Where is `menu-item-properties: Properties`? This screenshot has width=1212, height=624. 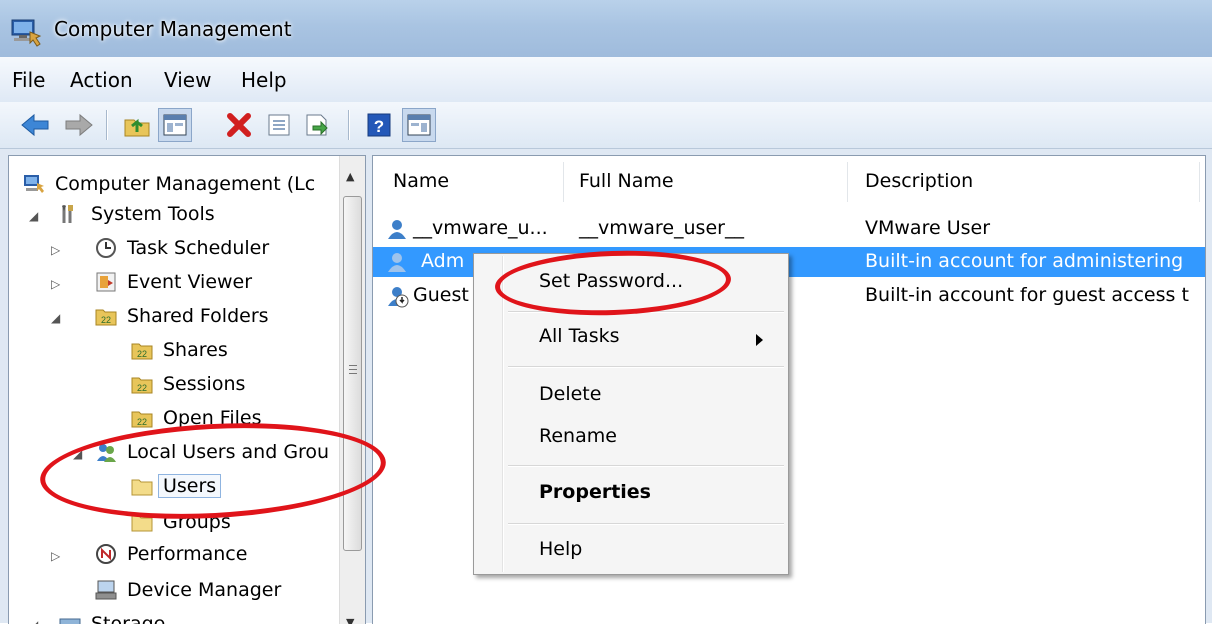 menu-item-properties: Properties is located at coordinates (595, 492).